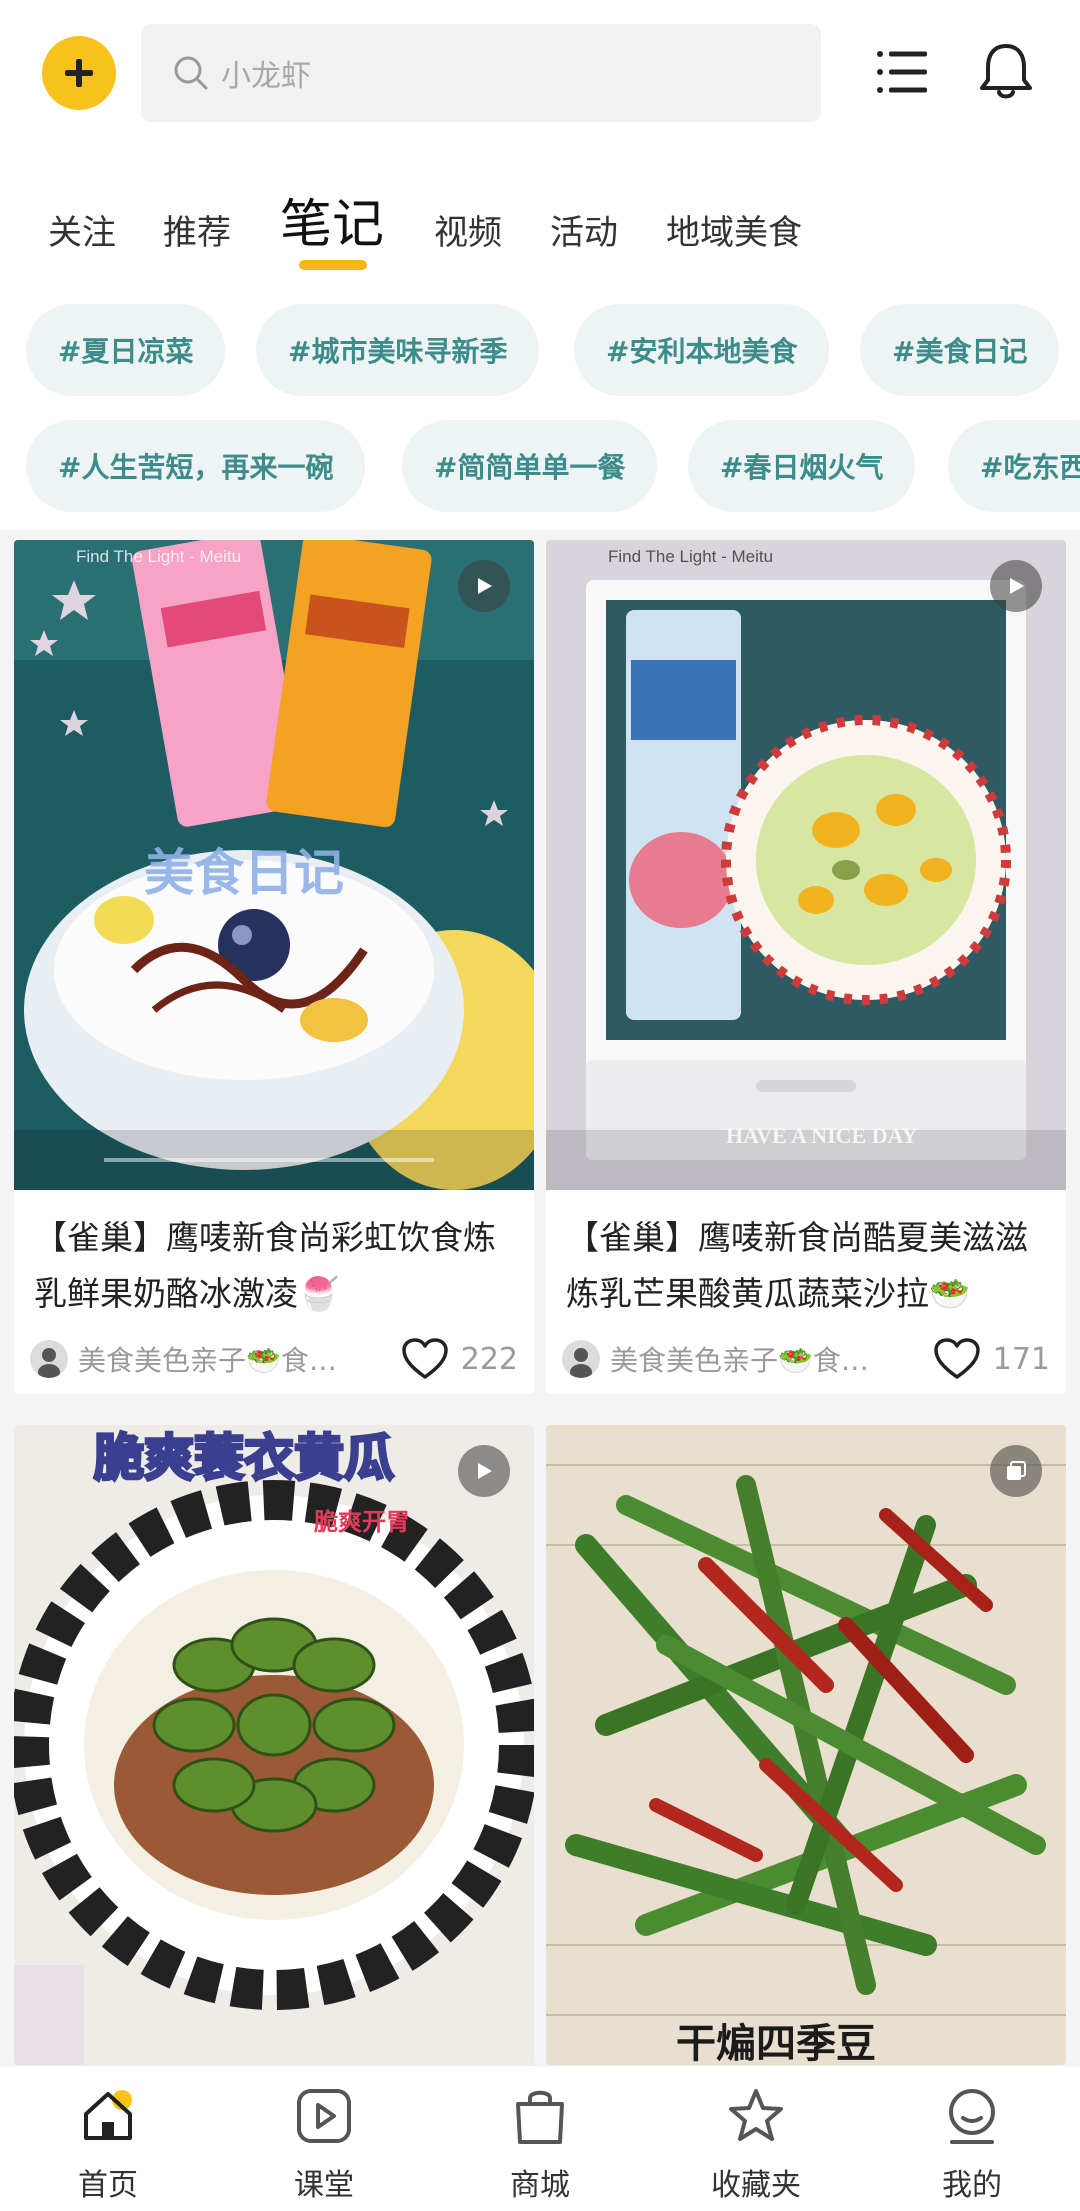  I want to click on image-overlay-text: 干煸四季豆, so click(776, 2043).